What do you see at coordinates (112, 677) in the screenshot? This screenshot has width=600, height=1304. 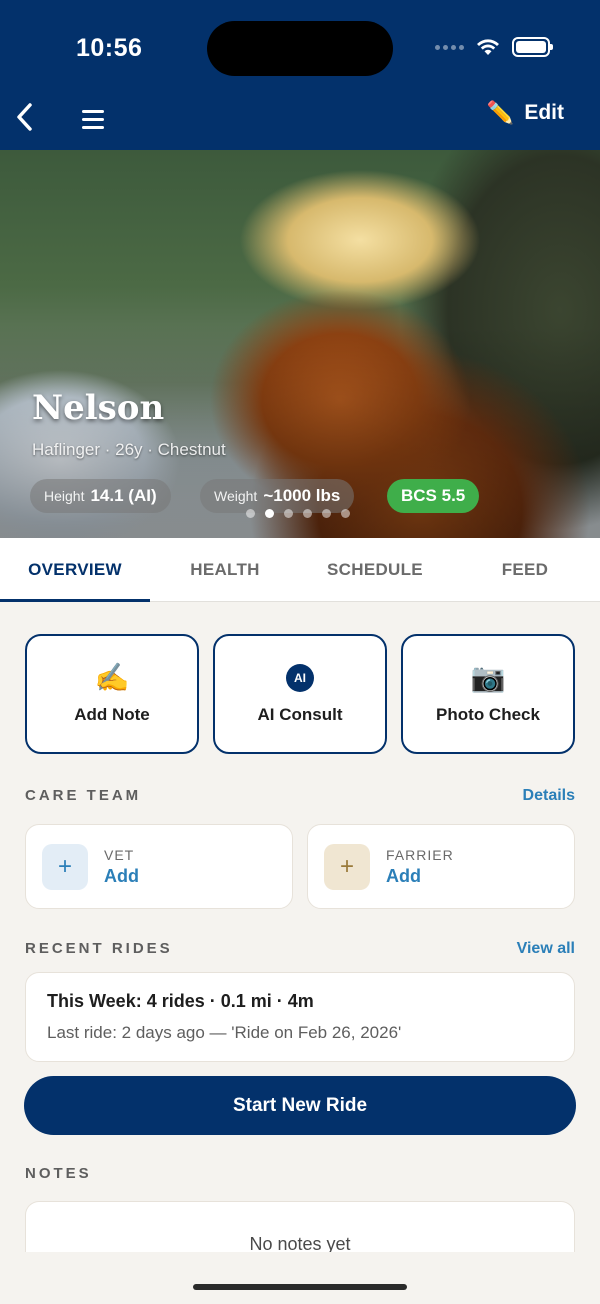 I see `writing-hand-icon: ✍️` at bounding box center [112, 677].